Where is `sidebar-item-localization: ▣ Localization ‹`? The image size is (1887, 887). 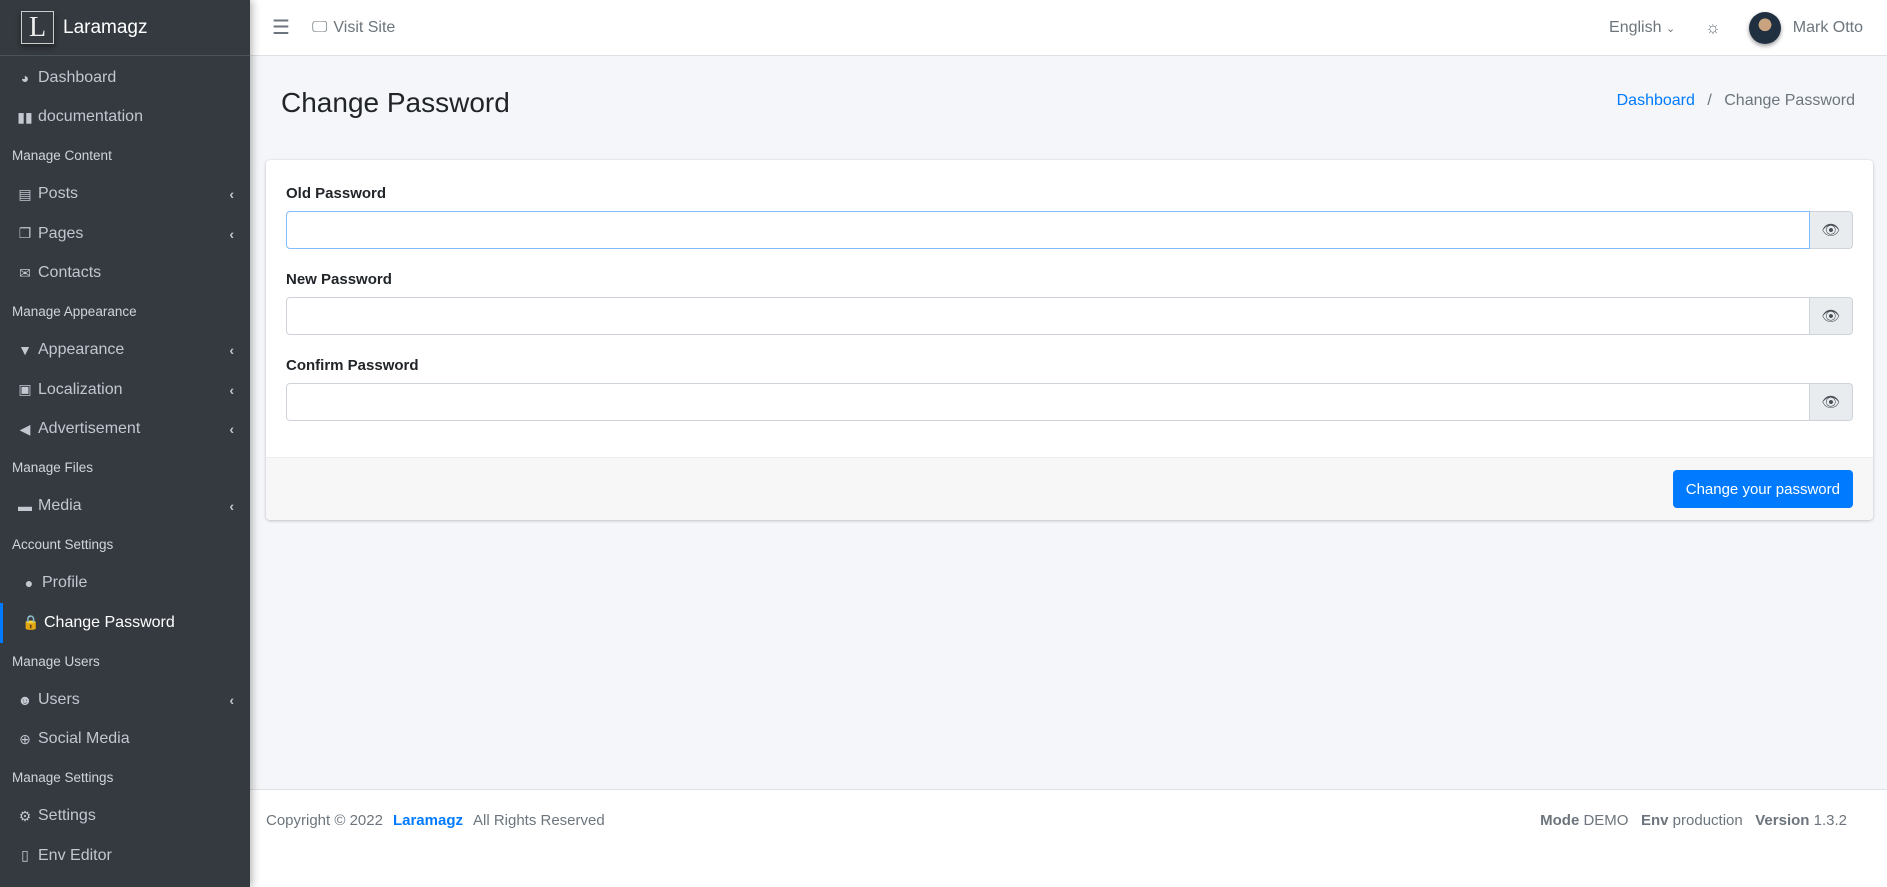
sidebar-item-localization: ▣ Localization ‹ is located at coordinates (125, 390).